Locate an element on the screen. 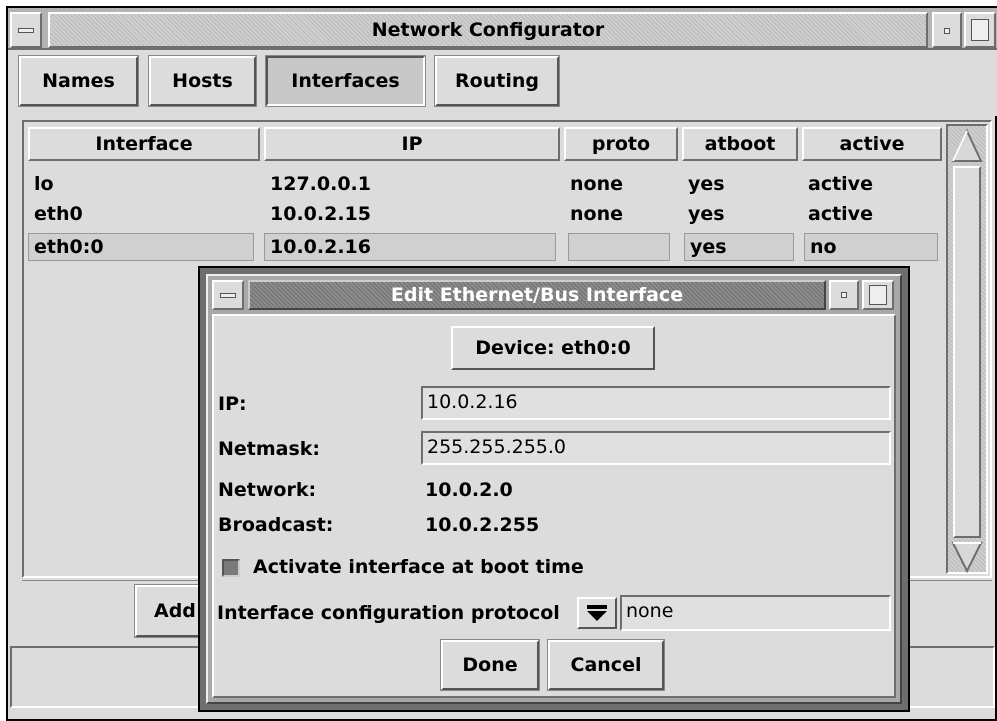 The height and width of the screenshot is (721, 997). done-button-label: Done is located at coordinates (490, 665).